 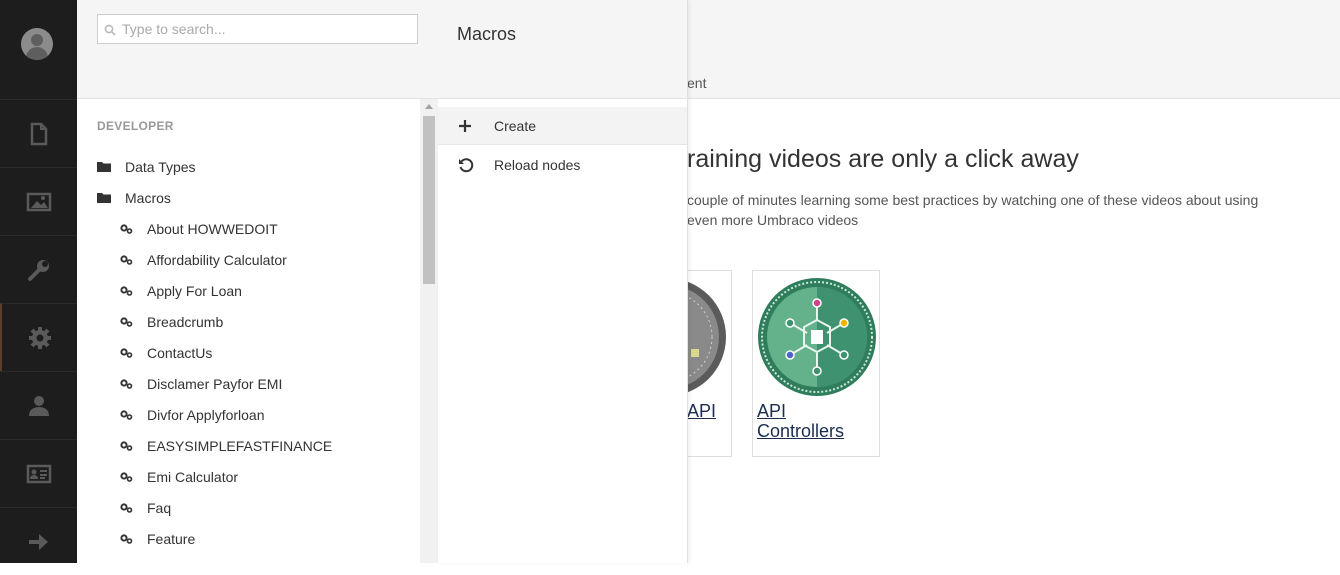 I want to click on reload-icon, so click(x=466, y=165).